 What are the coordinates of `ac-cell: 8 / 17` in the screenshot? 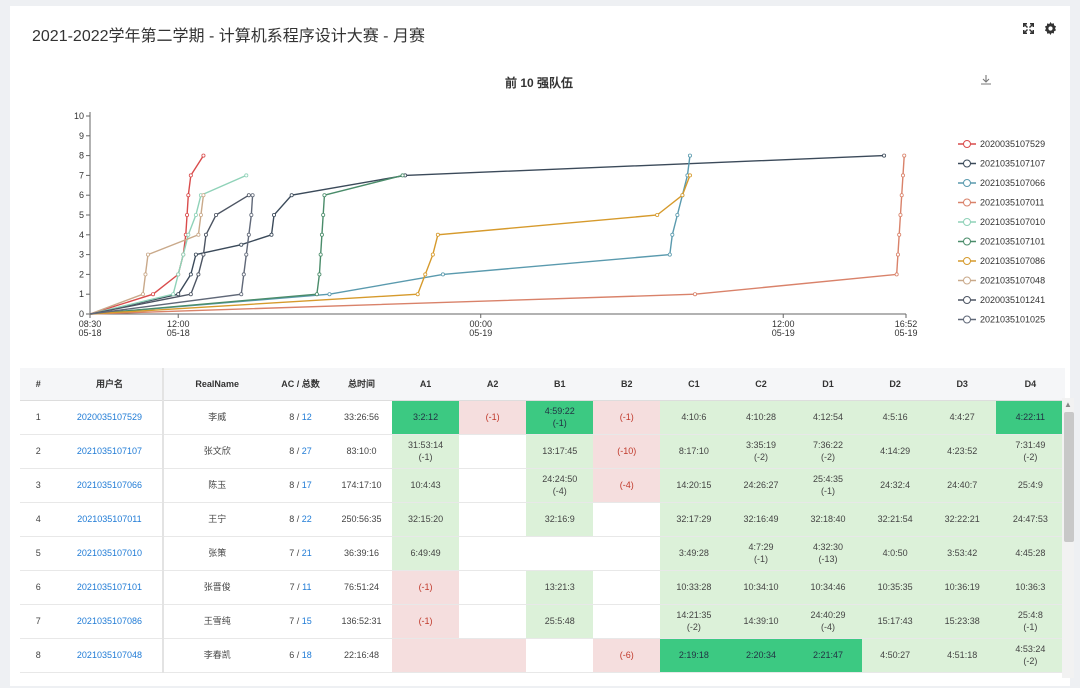 It's located at (301, 485).